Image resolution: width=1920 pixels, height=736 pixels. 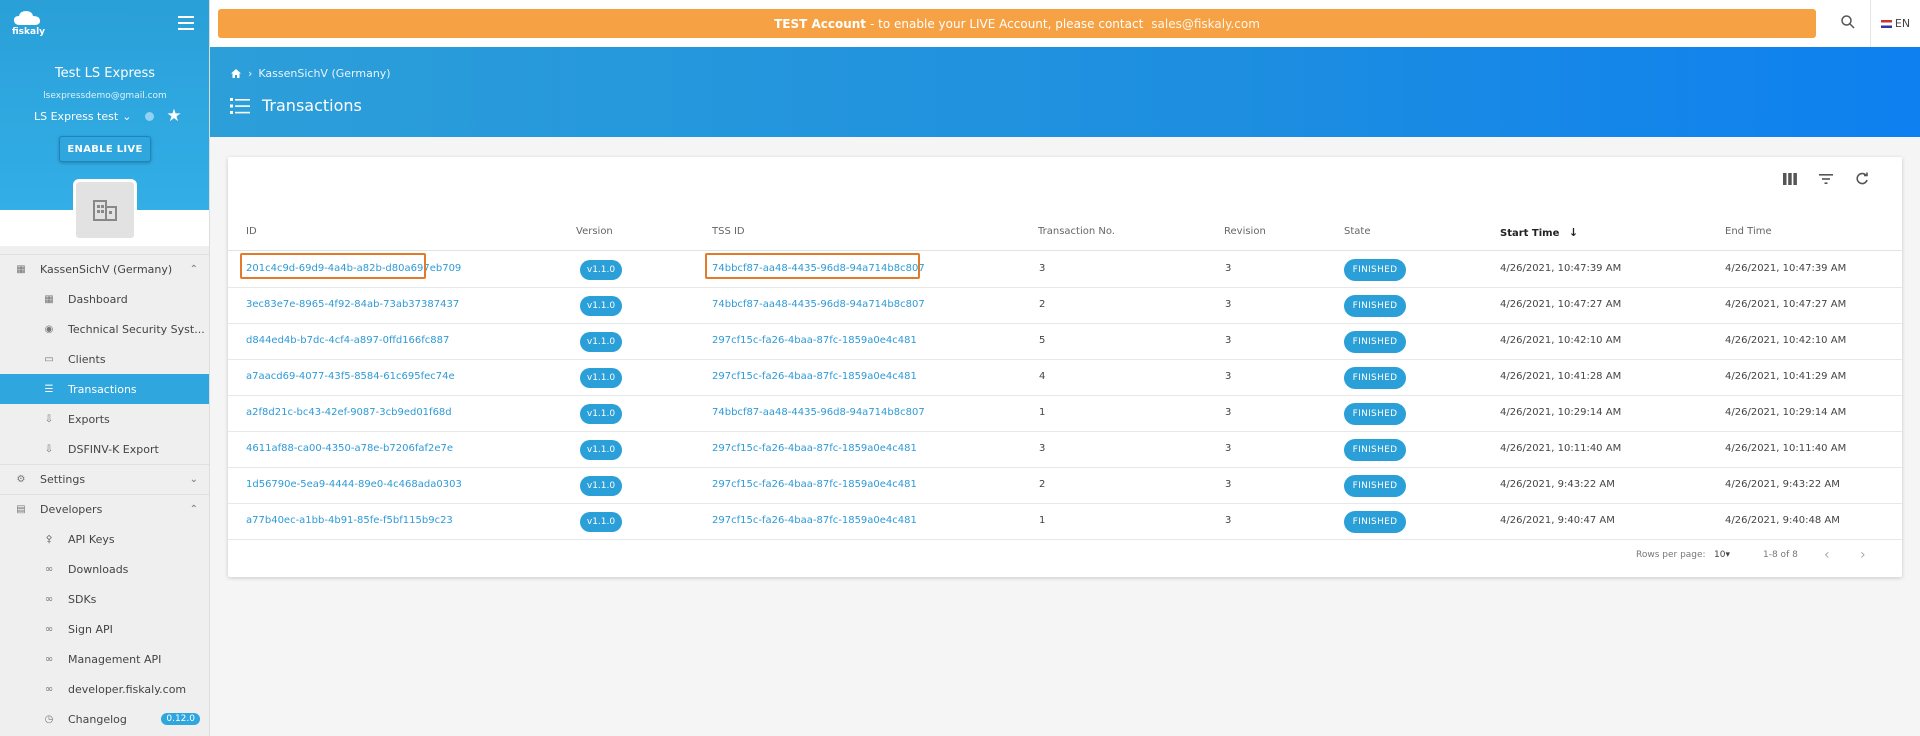 I want to click on sidebar-item-dsfinvk-export: ⇩ DSFINV-K Export, so click(x=104, y=449).